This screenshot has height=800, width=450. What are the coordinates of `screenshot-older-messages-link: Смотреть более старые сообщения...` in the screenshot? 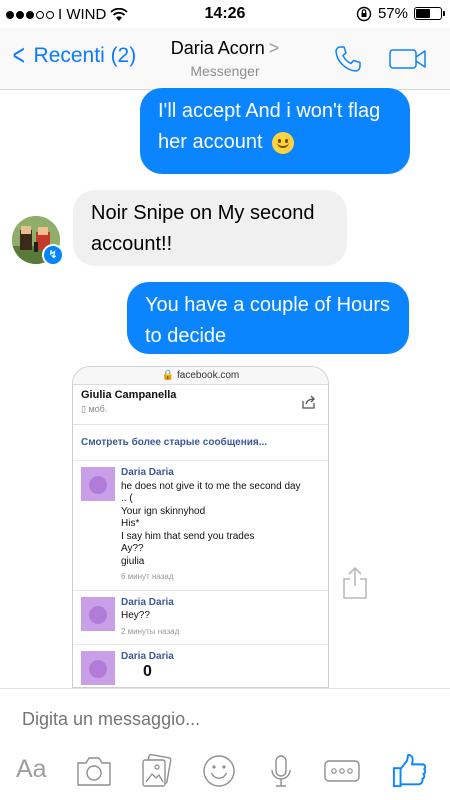 It's located at (200, 443).